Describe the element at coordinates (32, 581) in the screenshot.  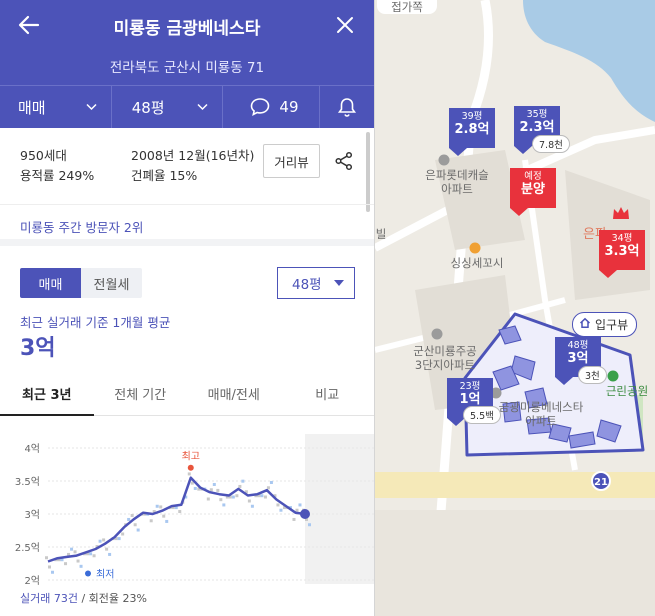
I see `y-tick-label: 2억` at that location.